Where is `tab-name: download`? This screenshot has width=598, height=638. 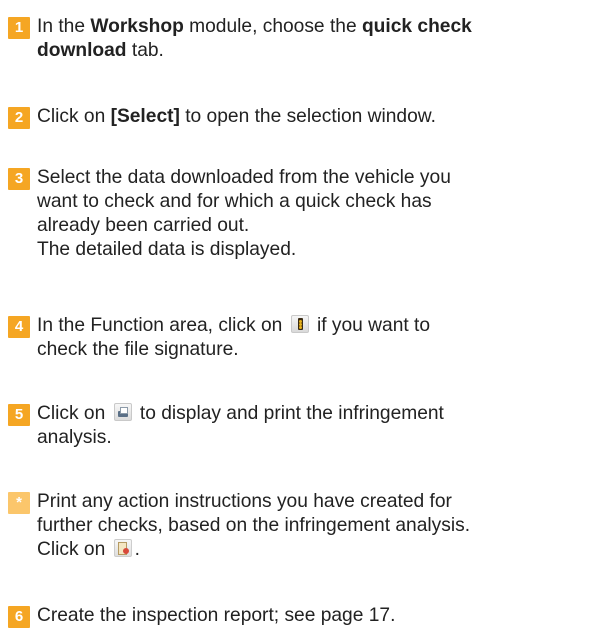 tab-name: download is located at coordinates (82, 50).